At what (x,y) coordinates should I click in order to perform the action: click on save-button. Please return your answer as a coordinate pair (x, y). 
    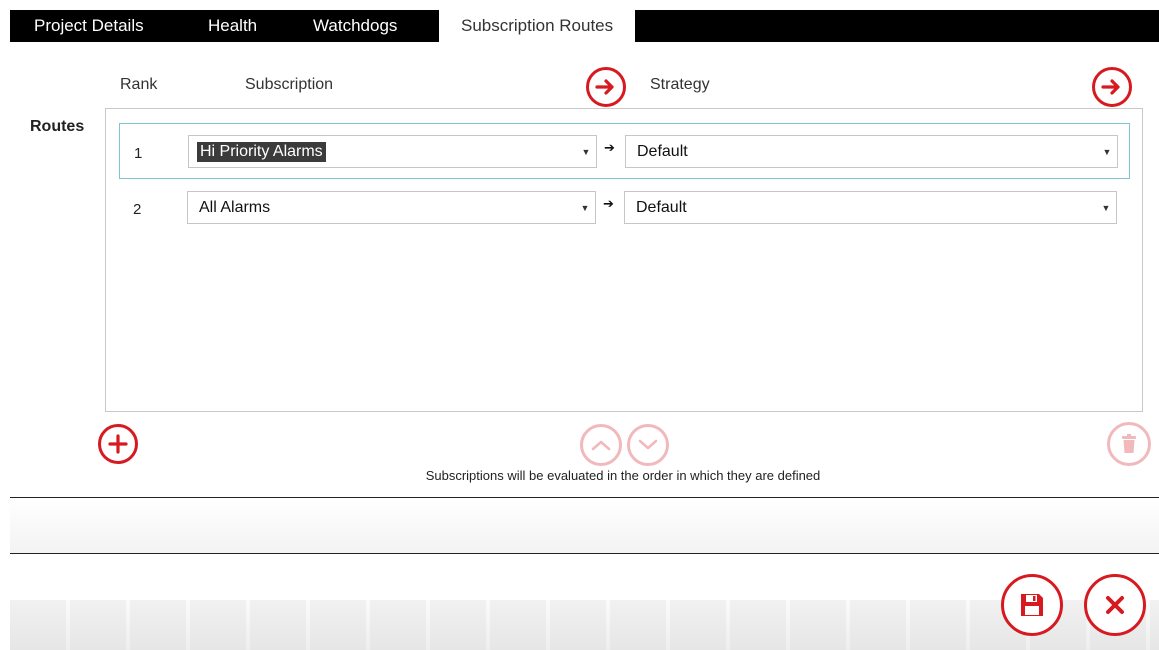
    Looking at the image, I should click on (1032, 605).